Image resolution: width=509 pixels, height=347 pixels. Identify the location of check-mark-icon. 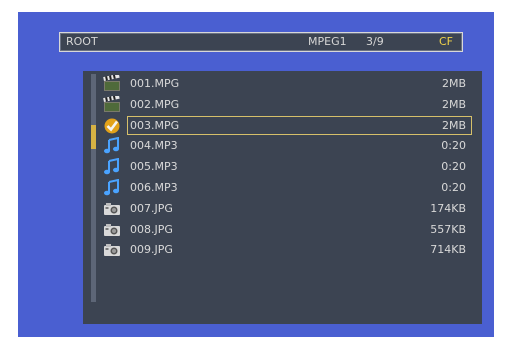
(112, 125).